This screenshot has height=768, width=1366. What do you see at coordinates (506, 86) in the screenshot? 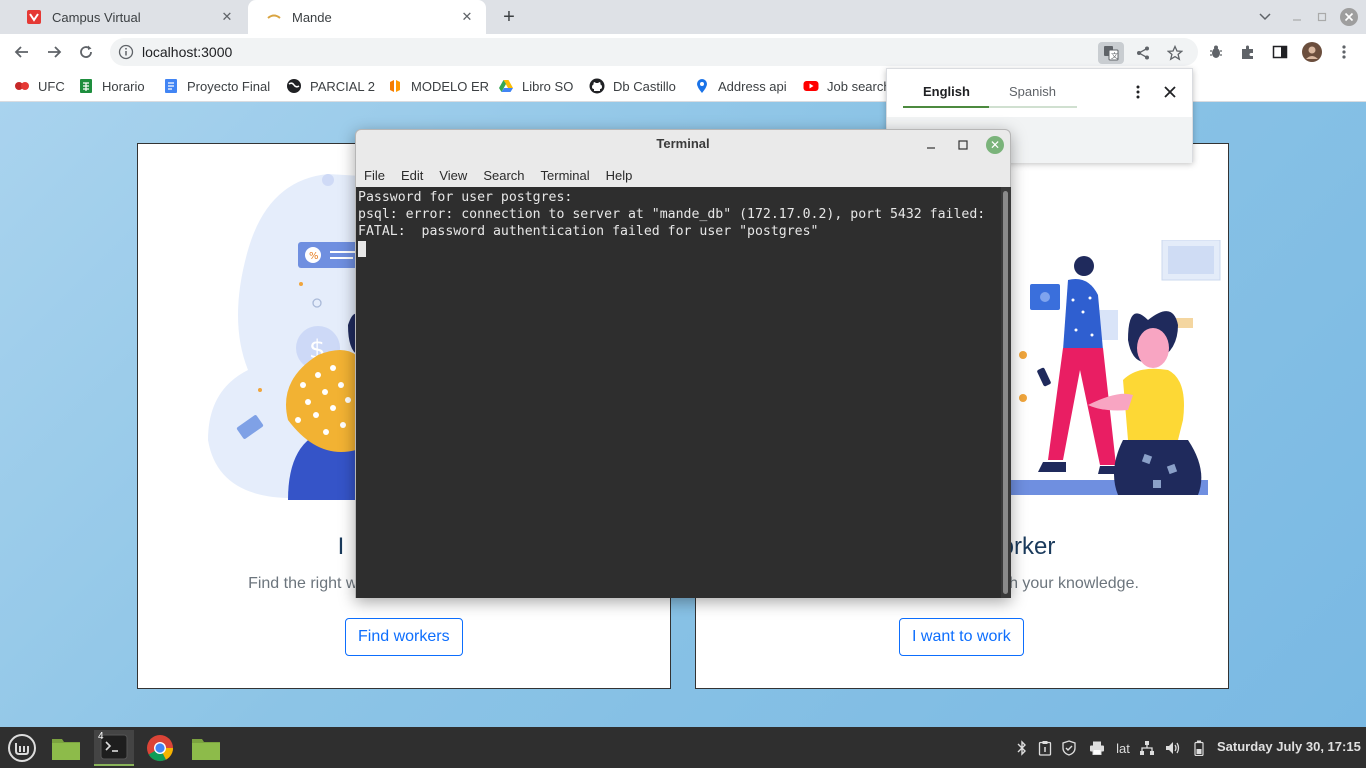
I see `google-drive-icon` at bounding box center [506, 86].